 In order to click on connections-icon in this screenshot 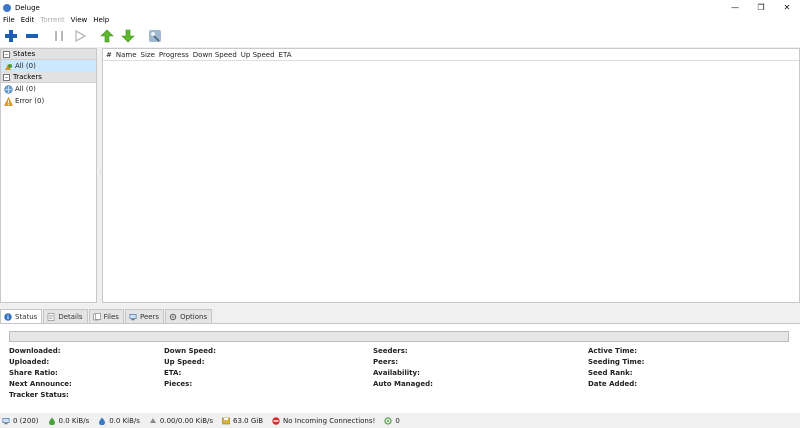, I will do `click(6, 421)`.